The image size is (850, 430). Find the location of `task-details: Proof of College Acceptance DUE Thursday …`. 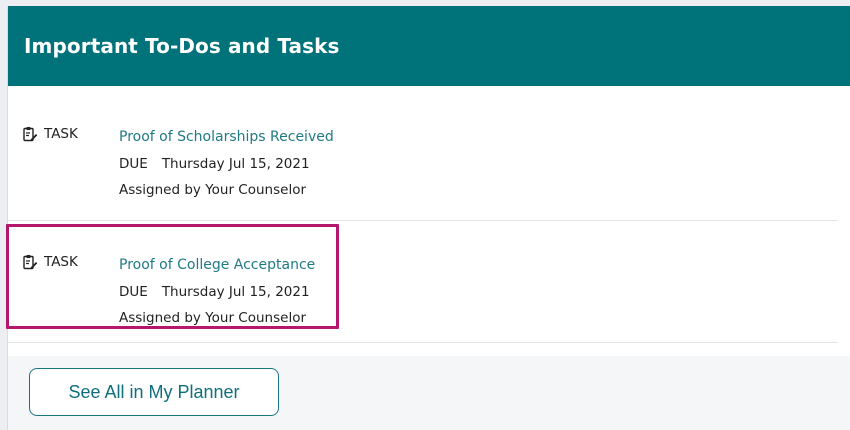

task-details: Proof of College Acceptance DUE Thursday … is located at coordinates (217, 292).